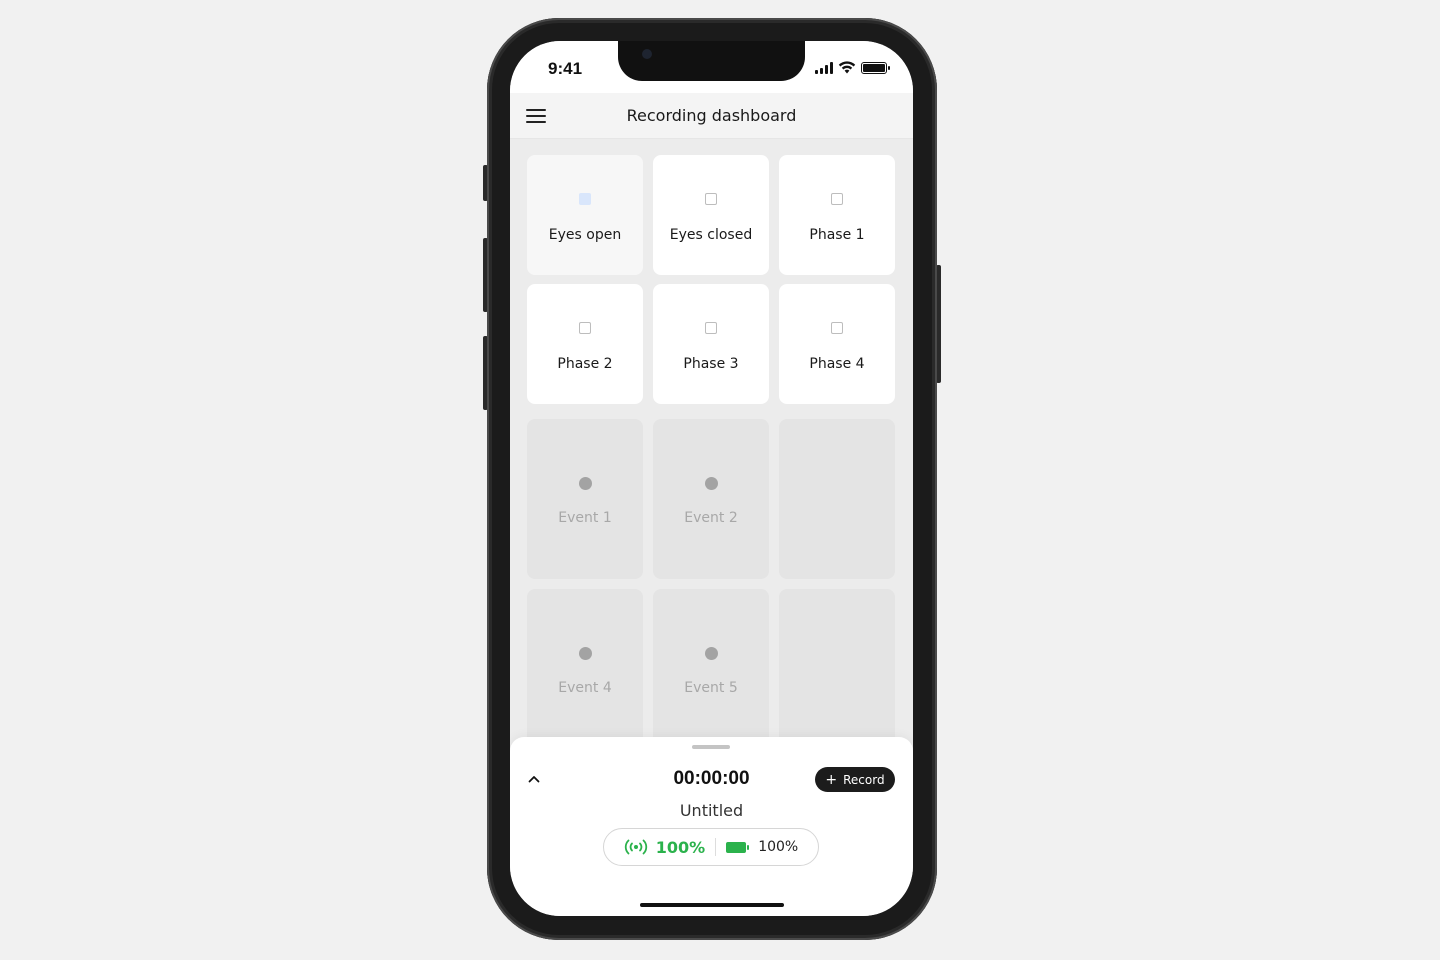 The image size is (1440, 960). What do you see at coordinates (711, 215) in the screenshot?
I see `tile-eyes-closed: Eyes closed` at bounding box center [711, 215].